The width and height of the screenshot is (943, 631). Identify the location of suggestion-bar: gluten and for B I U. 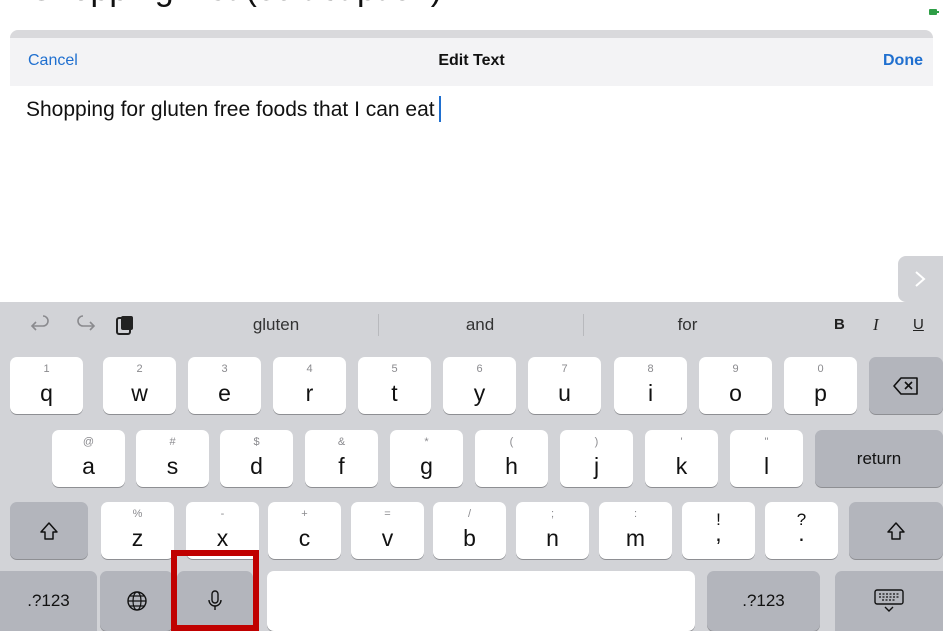
(471, 325).